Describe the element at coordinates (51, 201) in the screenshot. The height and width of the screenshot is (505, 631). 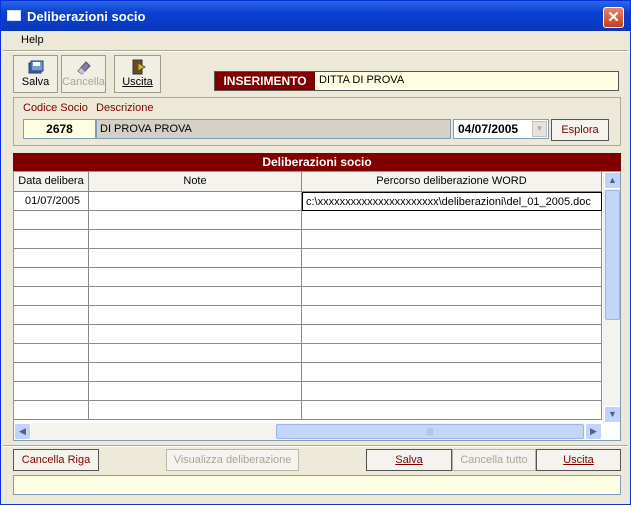
I see `table-cell: 01/07/2005` at that location.